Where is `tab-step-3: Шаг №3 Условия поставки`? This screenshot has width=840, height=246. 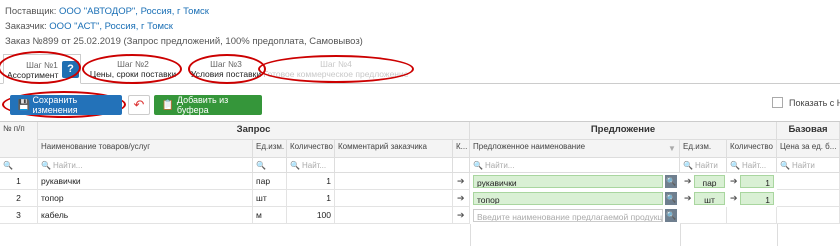 tab-step-3: Шаг №3 Условия поставки is located at coordinates (226, 69).